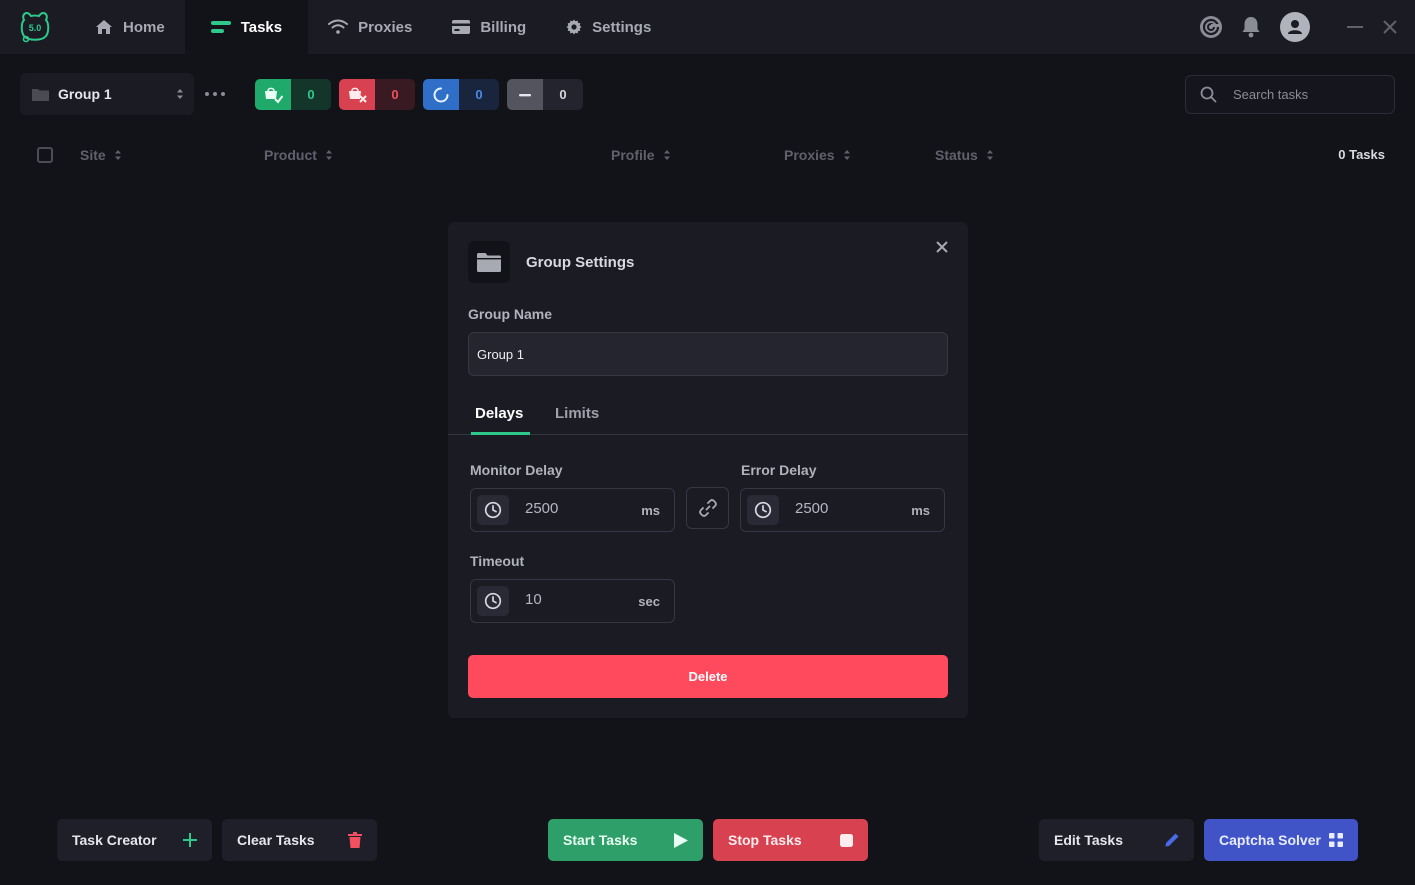 This screenshot has height=885, width=1415. I want to click on clear-tasks-button: Clear Tasks, so click(299, 840).